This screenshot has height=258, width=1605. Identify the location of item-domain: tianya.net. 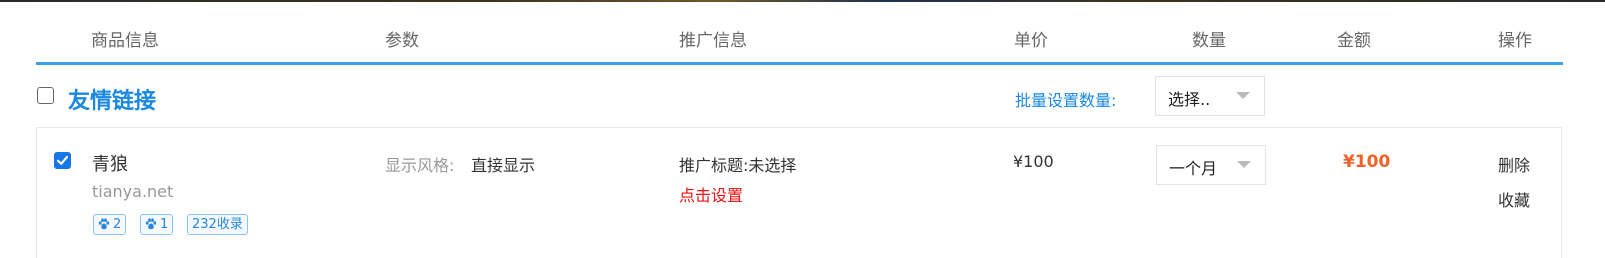
(133, 191).